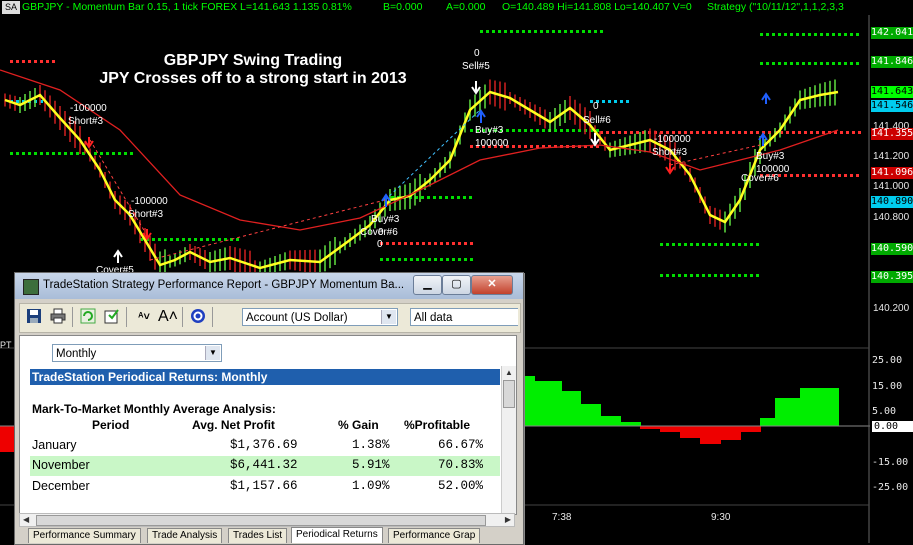  What do you see at coordinates (427, 285) in the screenshot?
I see `minimize-button: ▁` at bounding box center [427, 285].